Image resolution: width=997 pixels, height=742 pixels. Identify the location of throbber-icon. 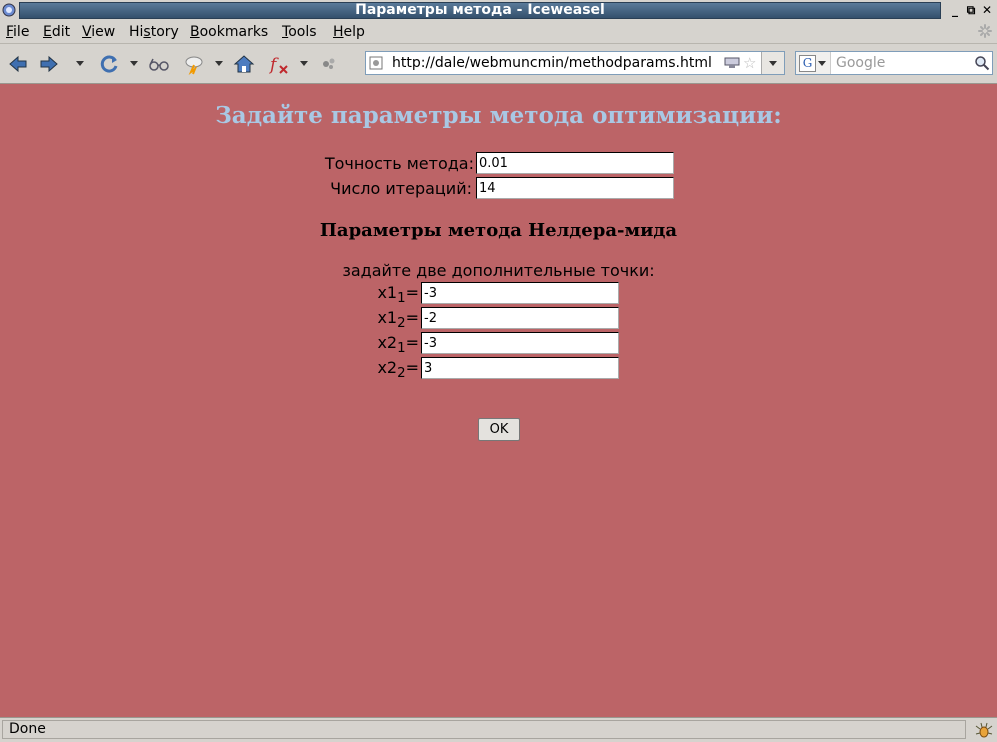
(985, 31).